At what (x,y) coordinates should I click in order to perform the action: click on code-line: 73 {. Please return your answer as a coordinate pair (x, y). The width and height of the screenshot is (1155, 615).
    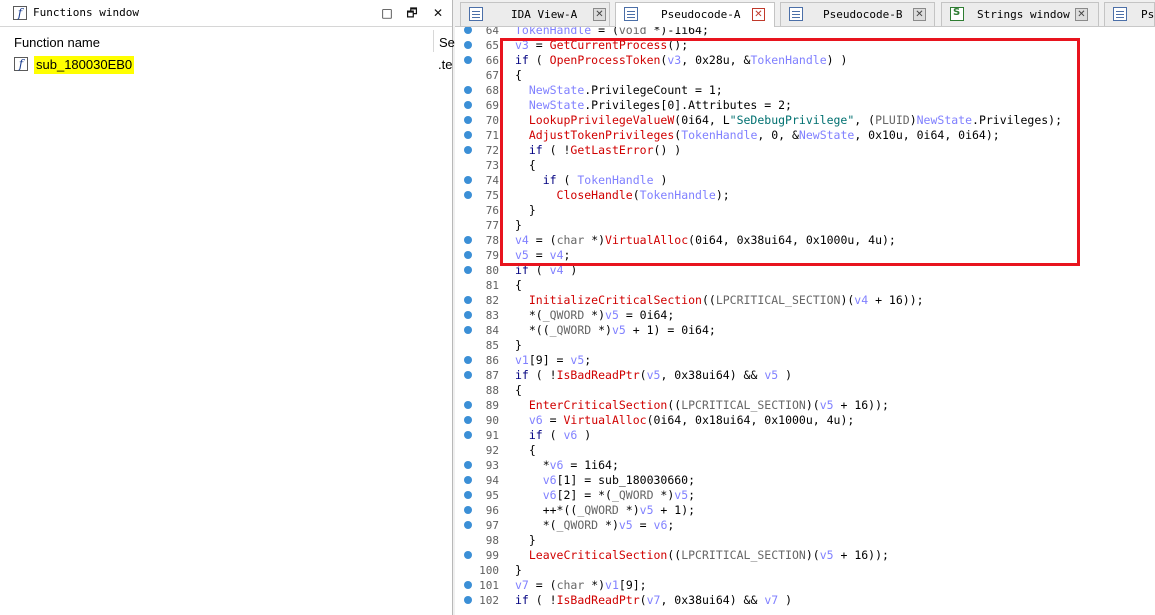
    Looking at the image, I should click on (805, 165).